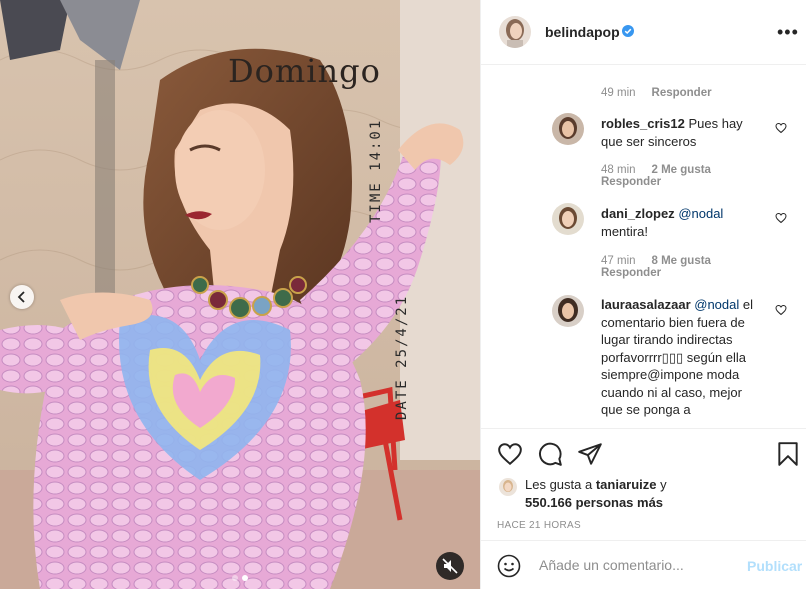  Describe the element at coordinates (680, 222) in the screenshot. I see `comment-body: dani_zlopez @nodal mentira!` at that location.